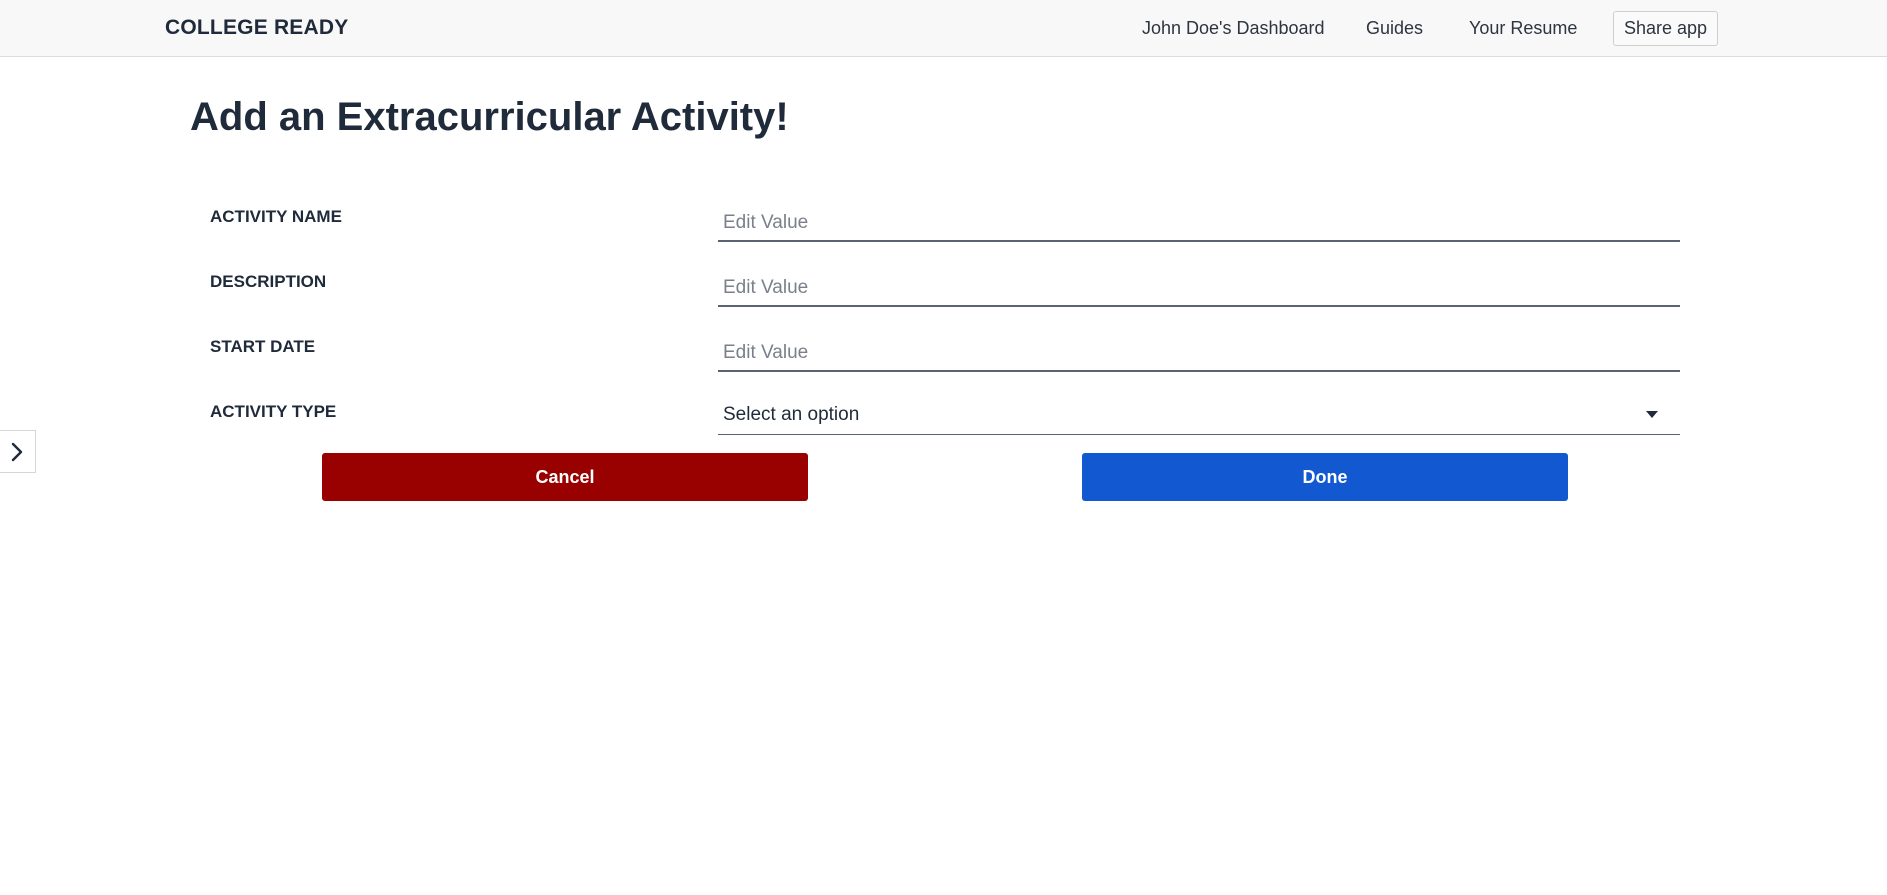 Image resolution: width=1887 pixels, height=895 pixels. What do you see at coordinates (489, 117) in the screenshot?
I see `page-title: Add an Extracurricular Activity!` at bounding box center [489, 117].